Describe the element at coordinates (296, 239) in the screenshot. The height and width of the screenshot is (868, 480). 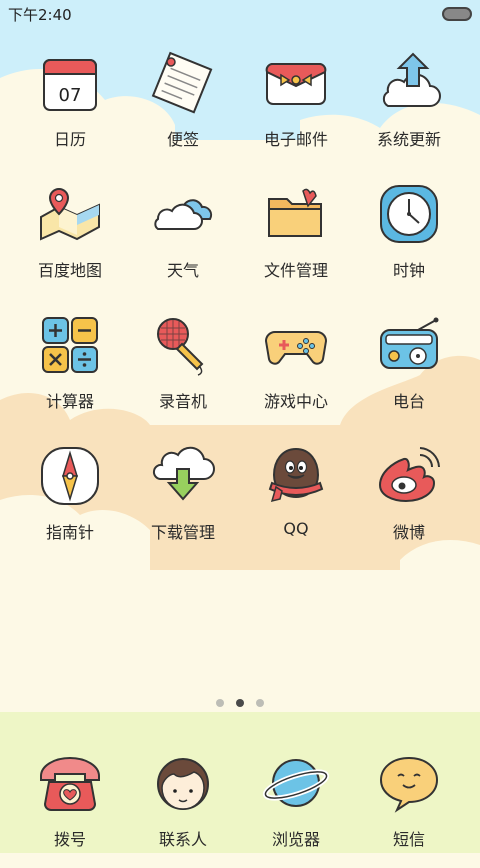
I see `app-file-manager: 文件管理` at that location.